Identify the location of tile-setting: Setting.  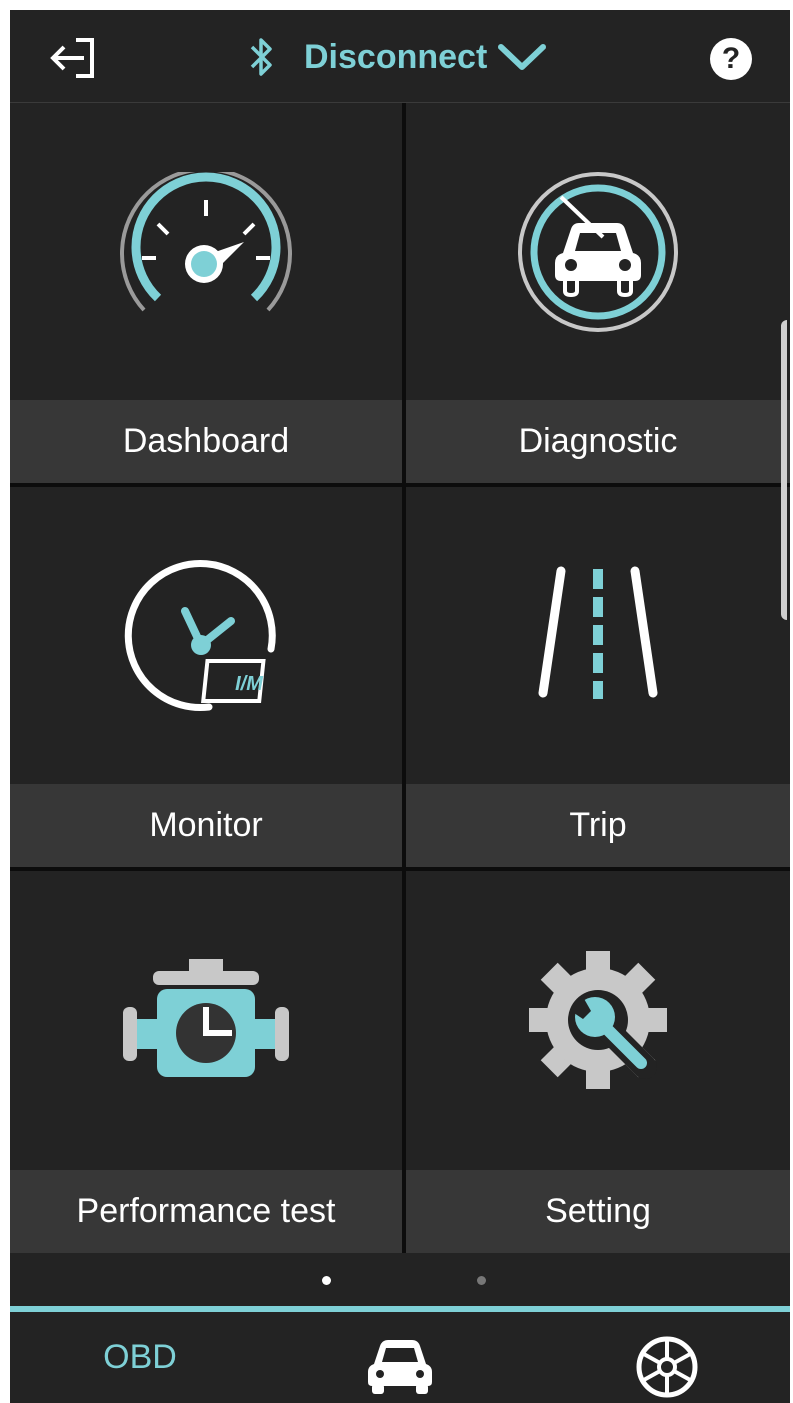
(598, 1062).